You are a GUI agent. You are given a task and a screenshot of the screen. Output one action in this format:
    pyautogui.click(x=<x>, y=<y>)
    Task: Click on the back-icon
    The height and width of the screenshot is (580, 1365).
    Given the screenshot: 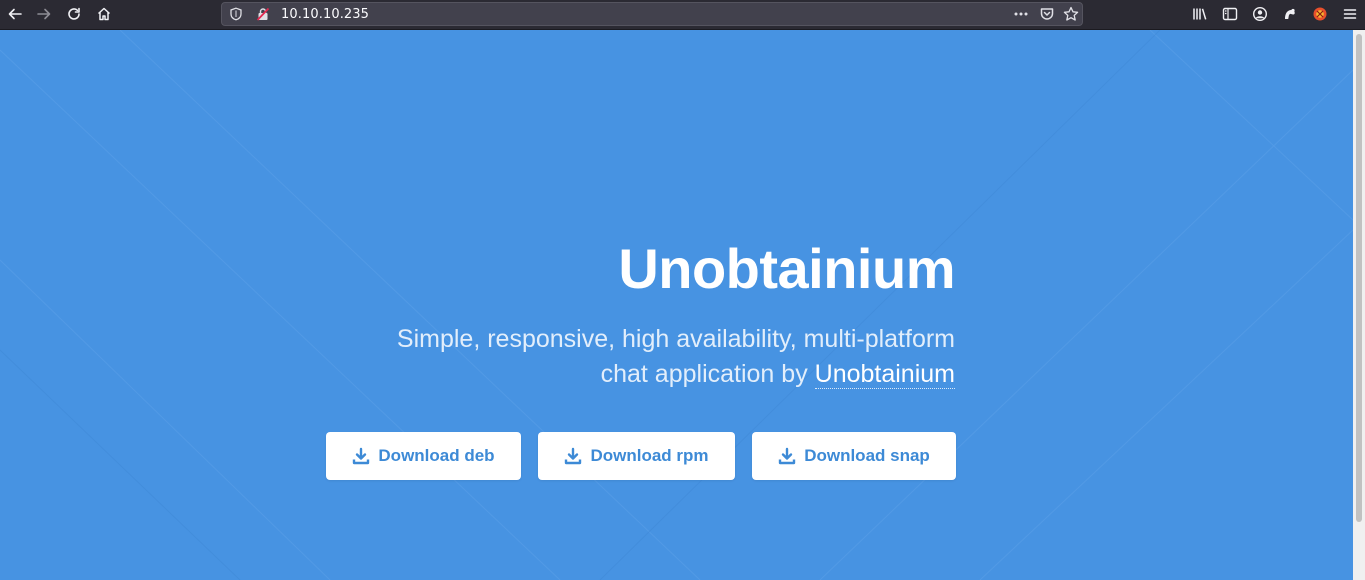 What is the action you would take?
    pyautogui.click(x=15, y=14)
    